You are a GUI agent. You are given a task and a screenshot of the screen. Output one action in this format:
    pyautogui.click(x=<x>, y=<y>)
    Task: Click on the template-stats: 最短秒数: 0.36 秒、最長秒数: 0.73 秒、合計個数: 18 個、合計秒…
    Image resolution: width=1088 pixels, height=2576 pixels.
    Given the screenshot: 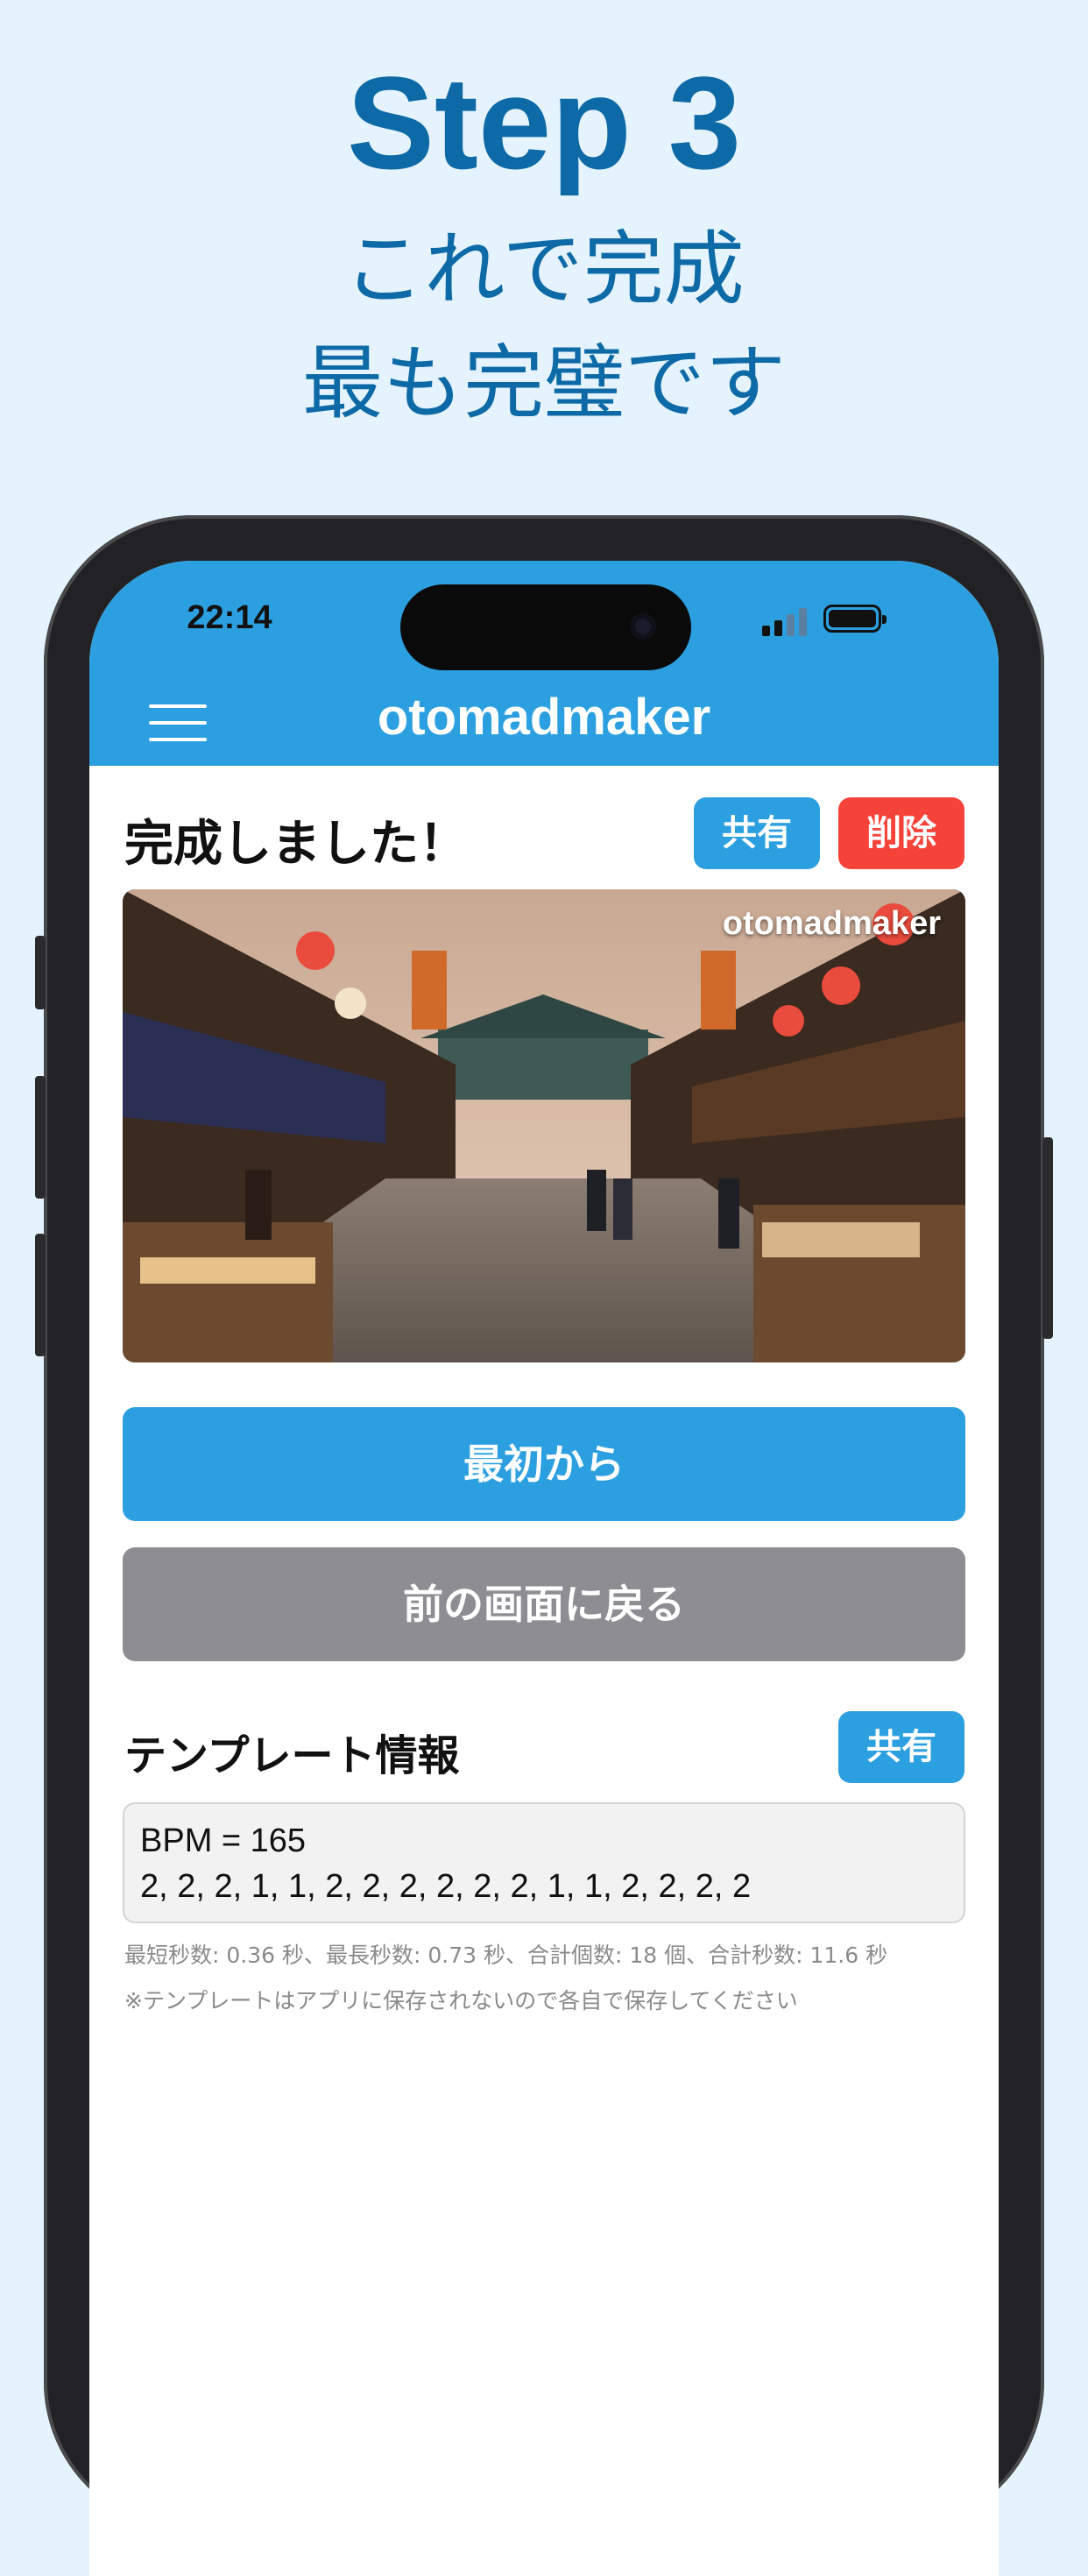 What is the action you would take?
    pyautogui.click(x=506, y=1955)
    